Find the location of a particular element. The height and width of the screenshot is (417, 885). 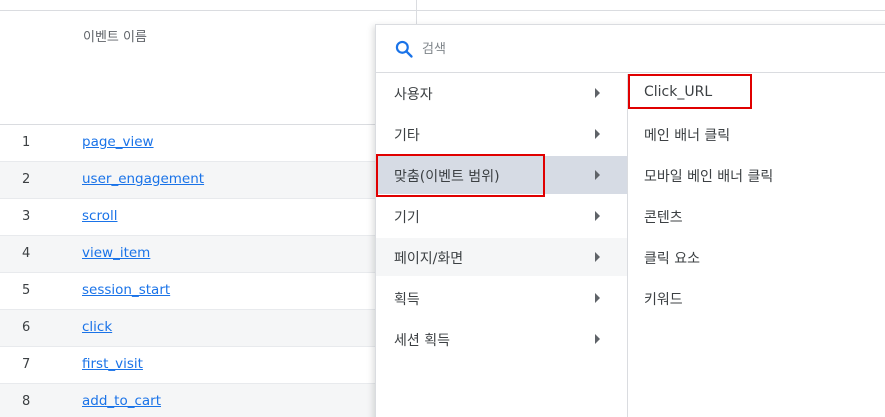

category-item-custom-event-scope: 맞춤(이벤트 범위) is located at coordinates (501, 175).